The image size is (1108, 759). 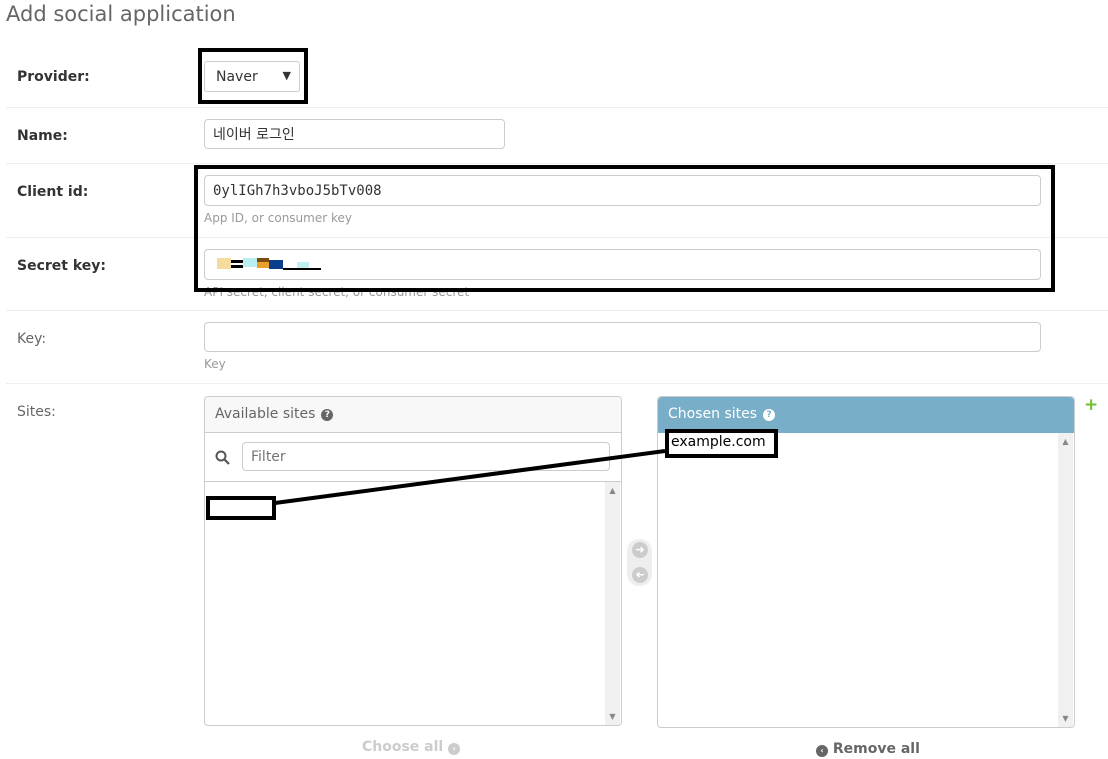 I want to click on provider-row: Provider: Naver ▼, so click(x=557, y=77).